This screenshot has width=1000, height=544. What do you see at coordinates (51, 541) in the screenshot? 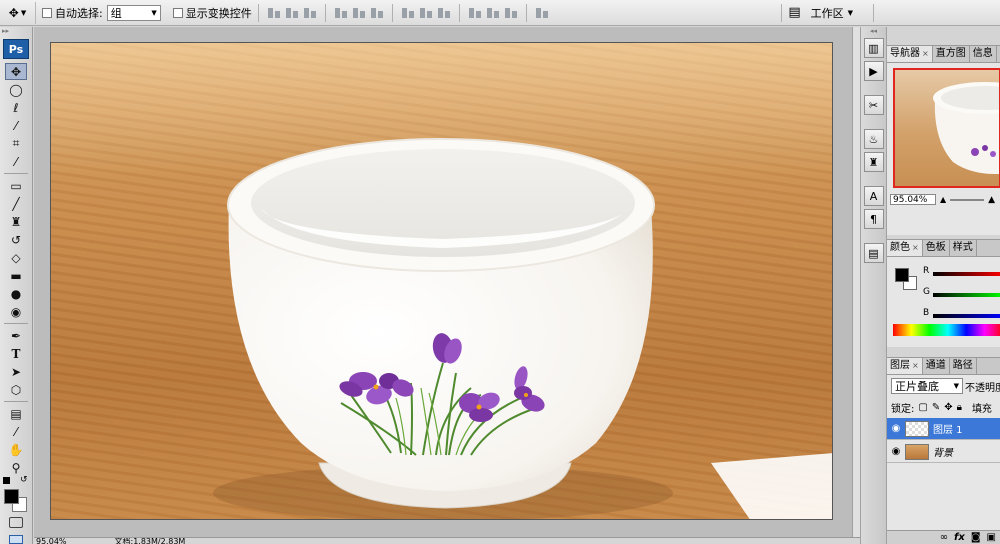
I see `status-zoom: 95.04%` at bounding box center [51, 541].